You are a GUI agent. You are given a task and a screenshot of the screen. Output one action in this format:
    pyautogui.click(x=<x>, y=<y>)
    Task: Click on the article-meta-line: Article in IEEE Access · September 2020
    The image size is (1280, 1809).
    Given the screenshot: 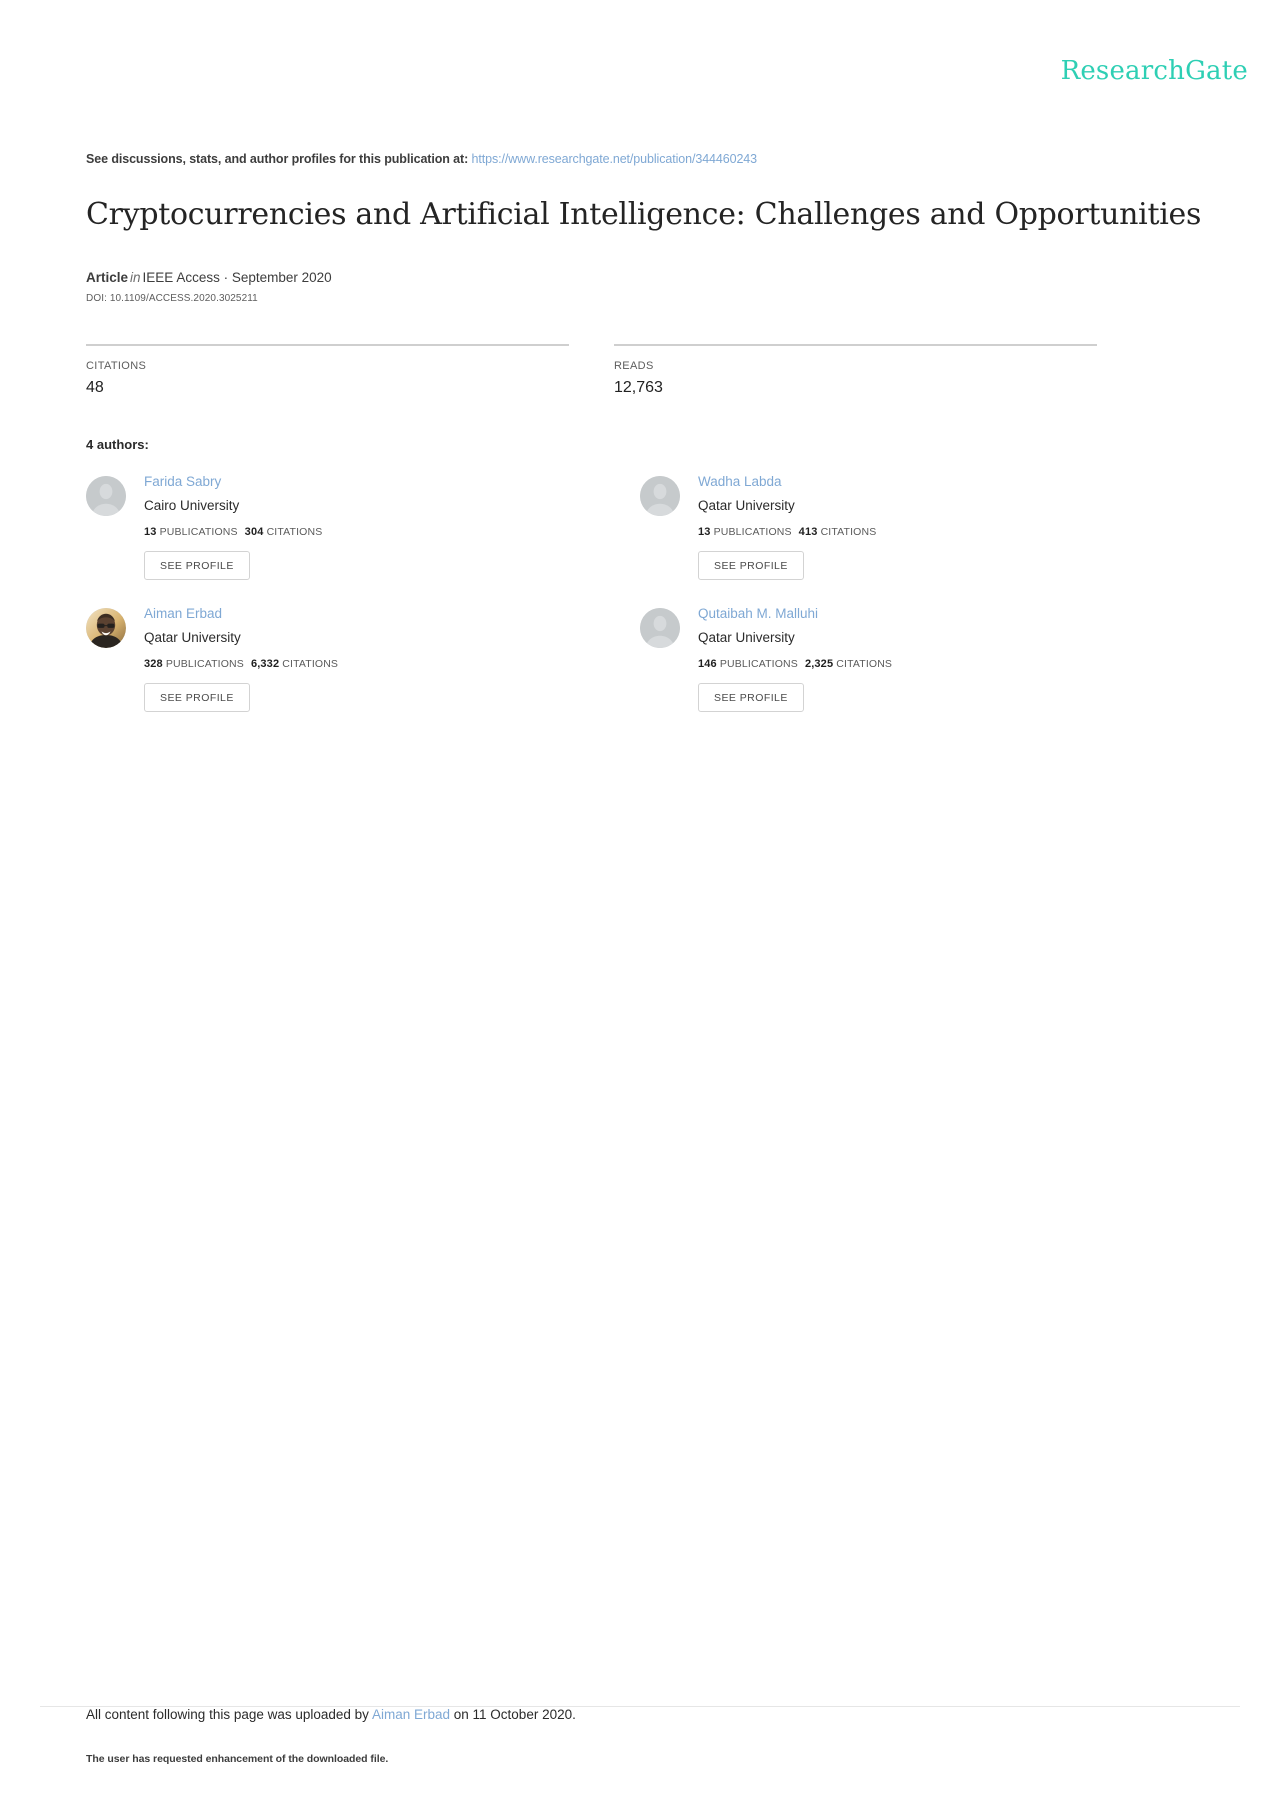 What is the action you would take?
    pyautogui.click(x=640, y=277)
    